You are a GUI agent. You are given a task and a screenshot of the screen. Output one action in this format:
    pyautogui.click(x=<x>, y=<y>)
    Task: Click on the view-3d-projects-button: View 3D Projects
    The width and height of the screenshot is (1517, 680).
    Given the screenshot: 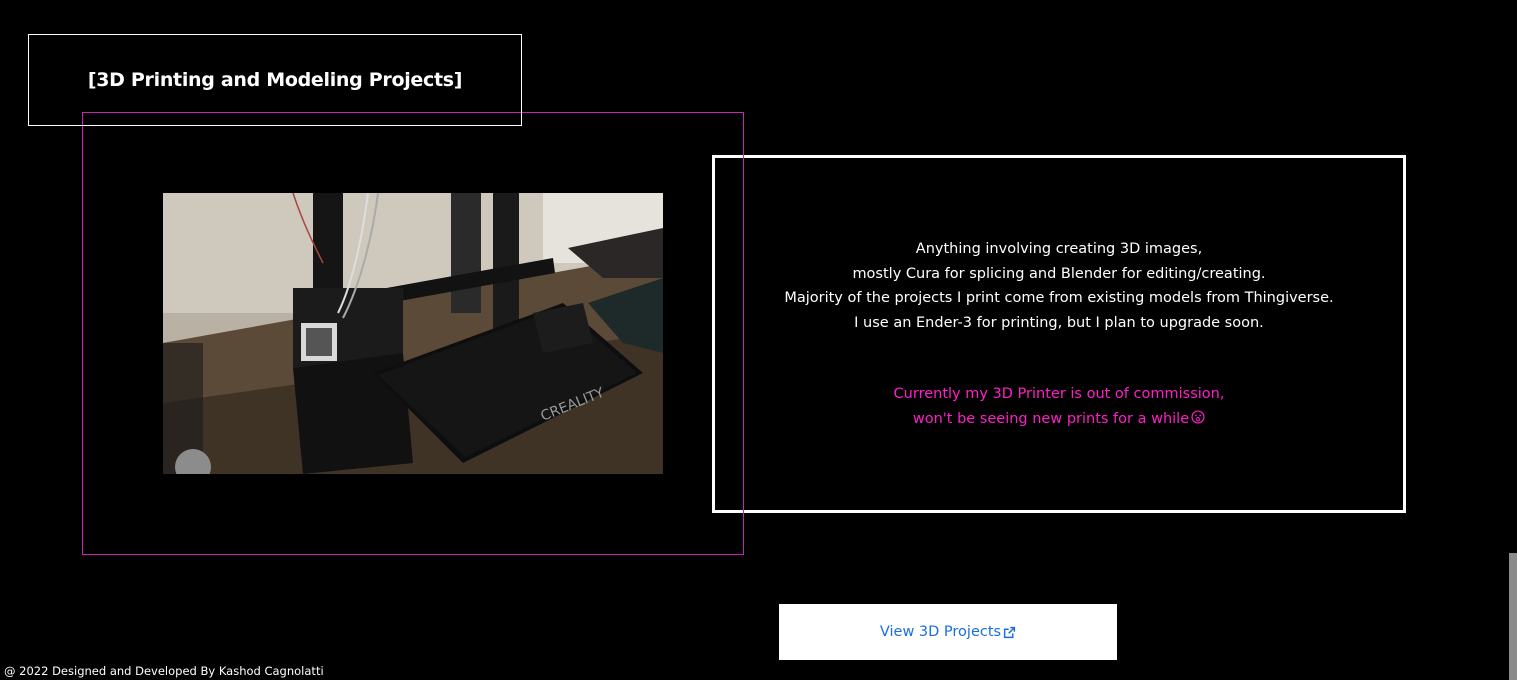 What is the action you would take?
    pyautogui.click(x=948, y=632)
    